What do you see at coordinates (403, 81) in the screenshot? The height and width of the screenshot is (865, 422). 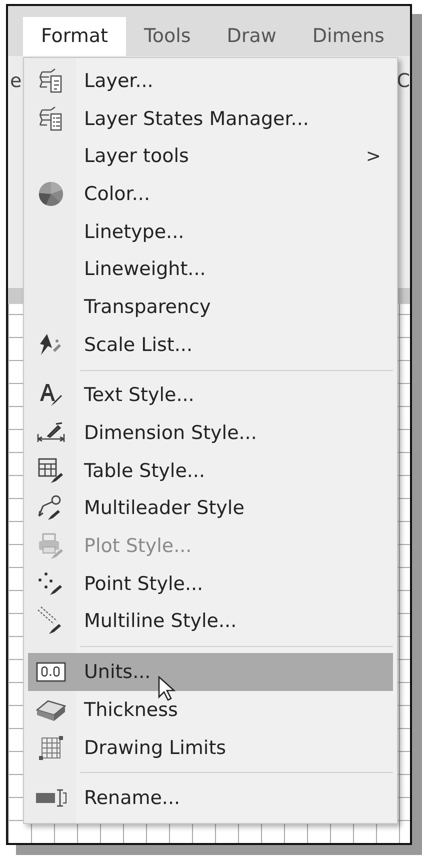 I see `toolbar-text: C` at bounding box center [403, 81].